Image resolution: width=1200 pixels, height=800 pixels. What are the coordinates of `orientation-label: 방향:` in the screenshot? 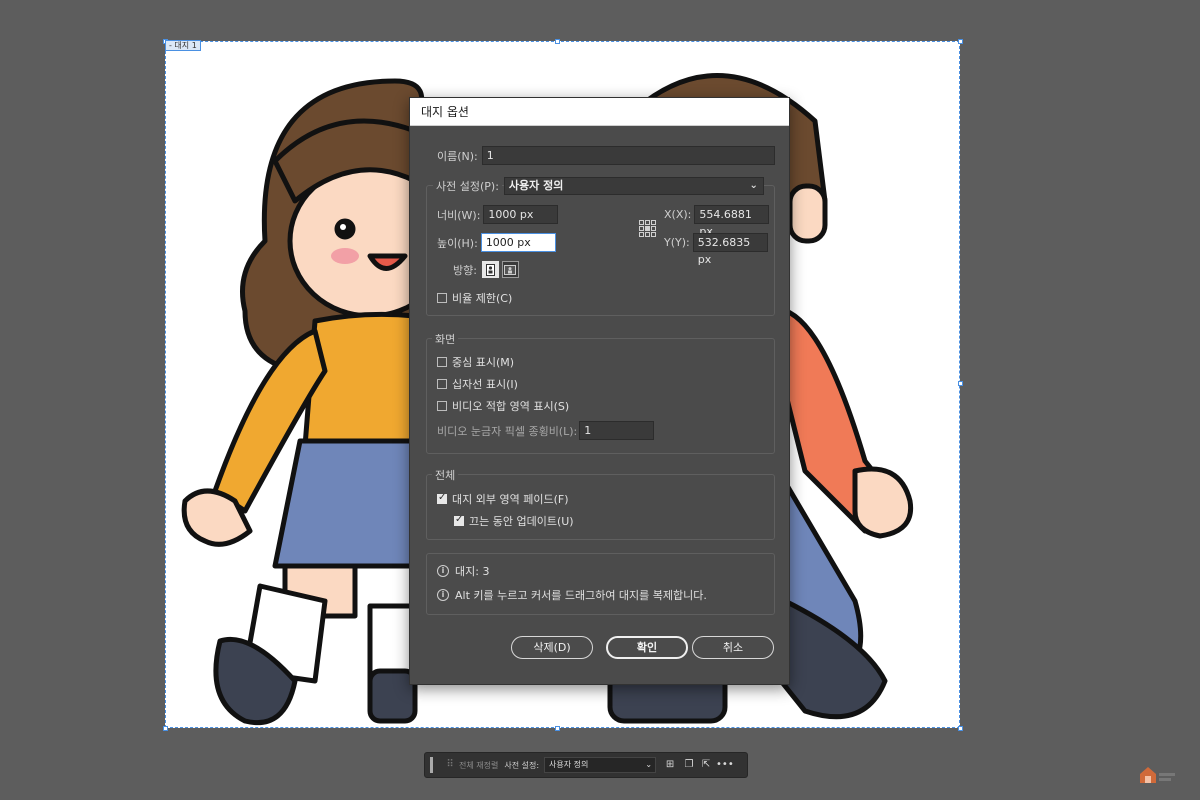 It's located at (465, 270).